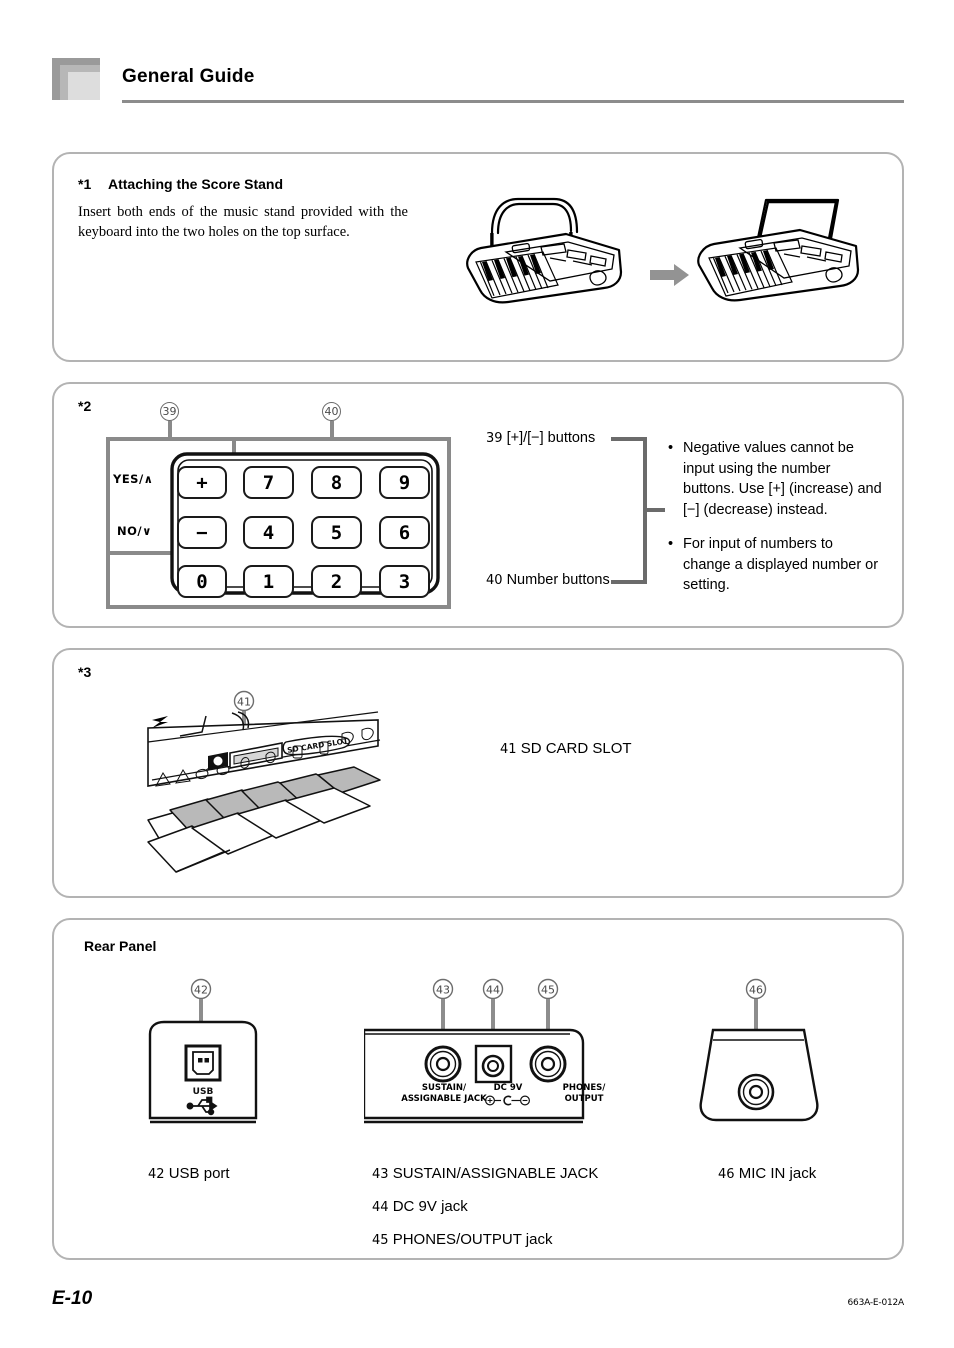  I want to click on section2-marker: *2, so click(85, 406).